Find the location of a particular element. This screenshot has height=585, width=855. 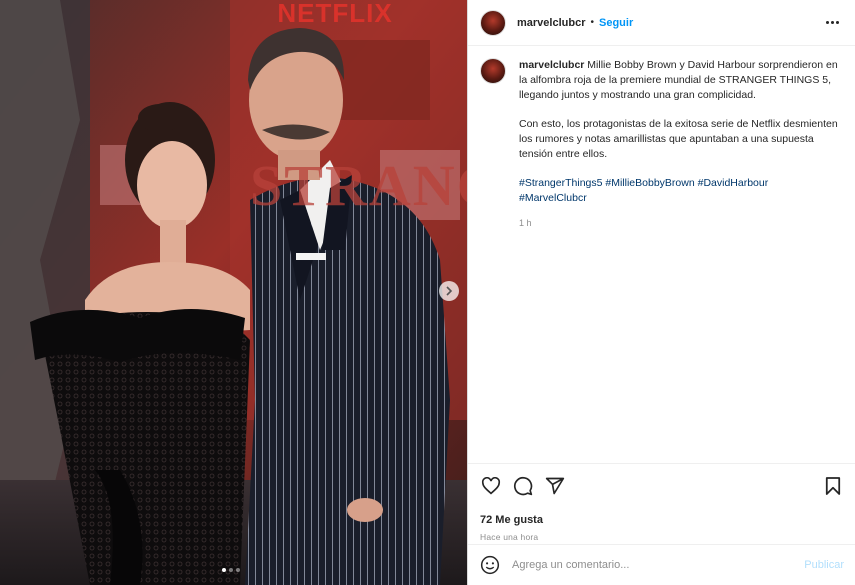

hashtag-link: #MarvelClubcr is located at coordinates (553, 198).